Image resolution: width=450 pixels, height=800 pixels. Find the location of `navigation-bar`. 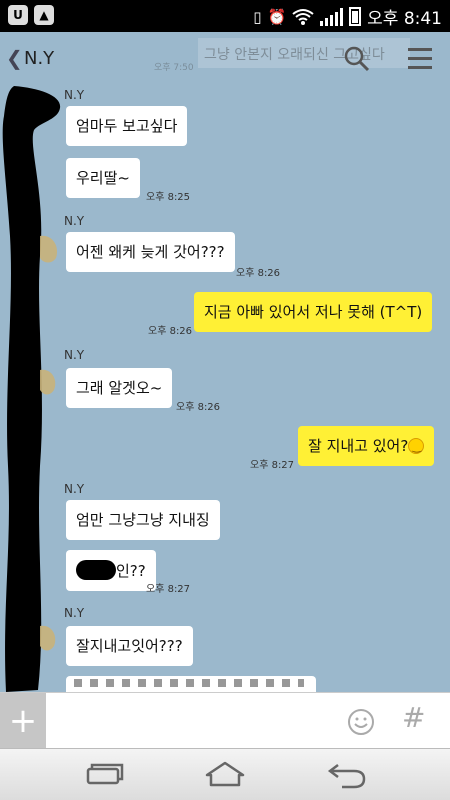

navigation-bar is located at coordinates (225, 774).